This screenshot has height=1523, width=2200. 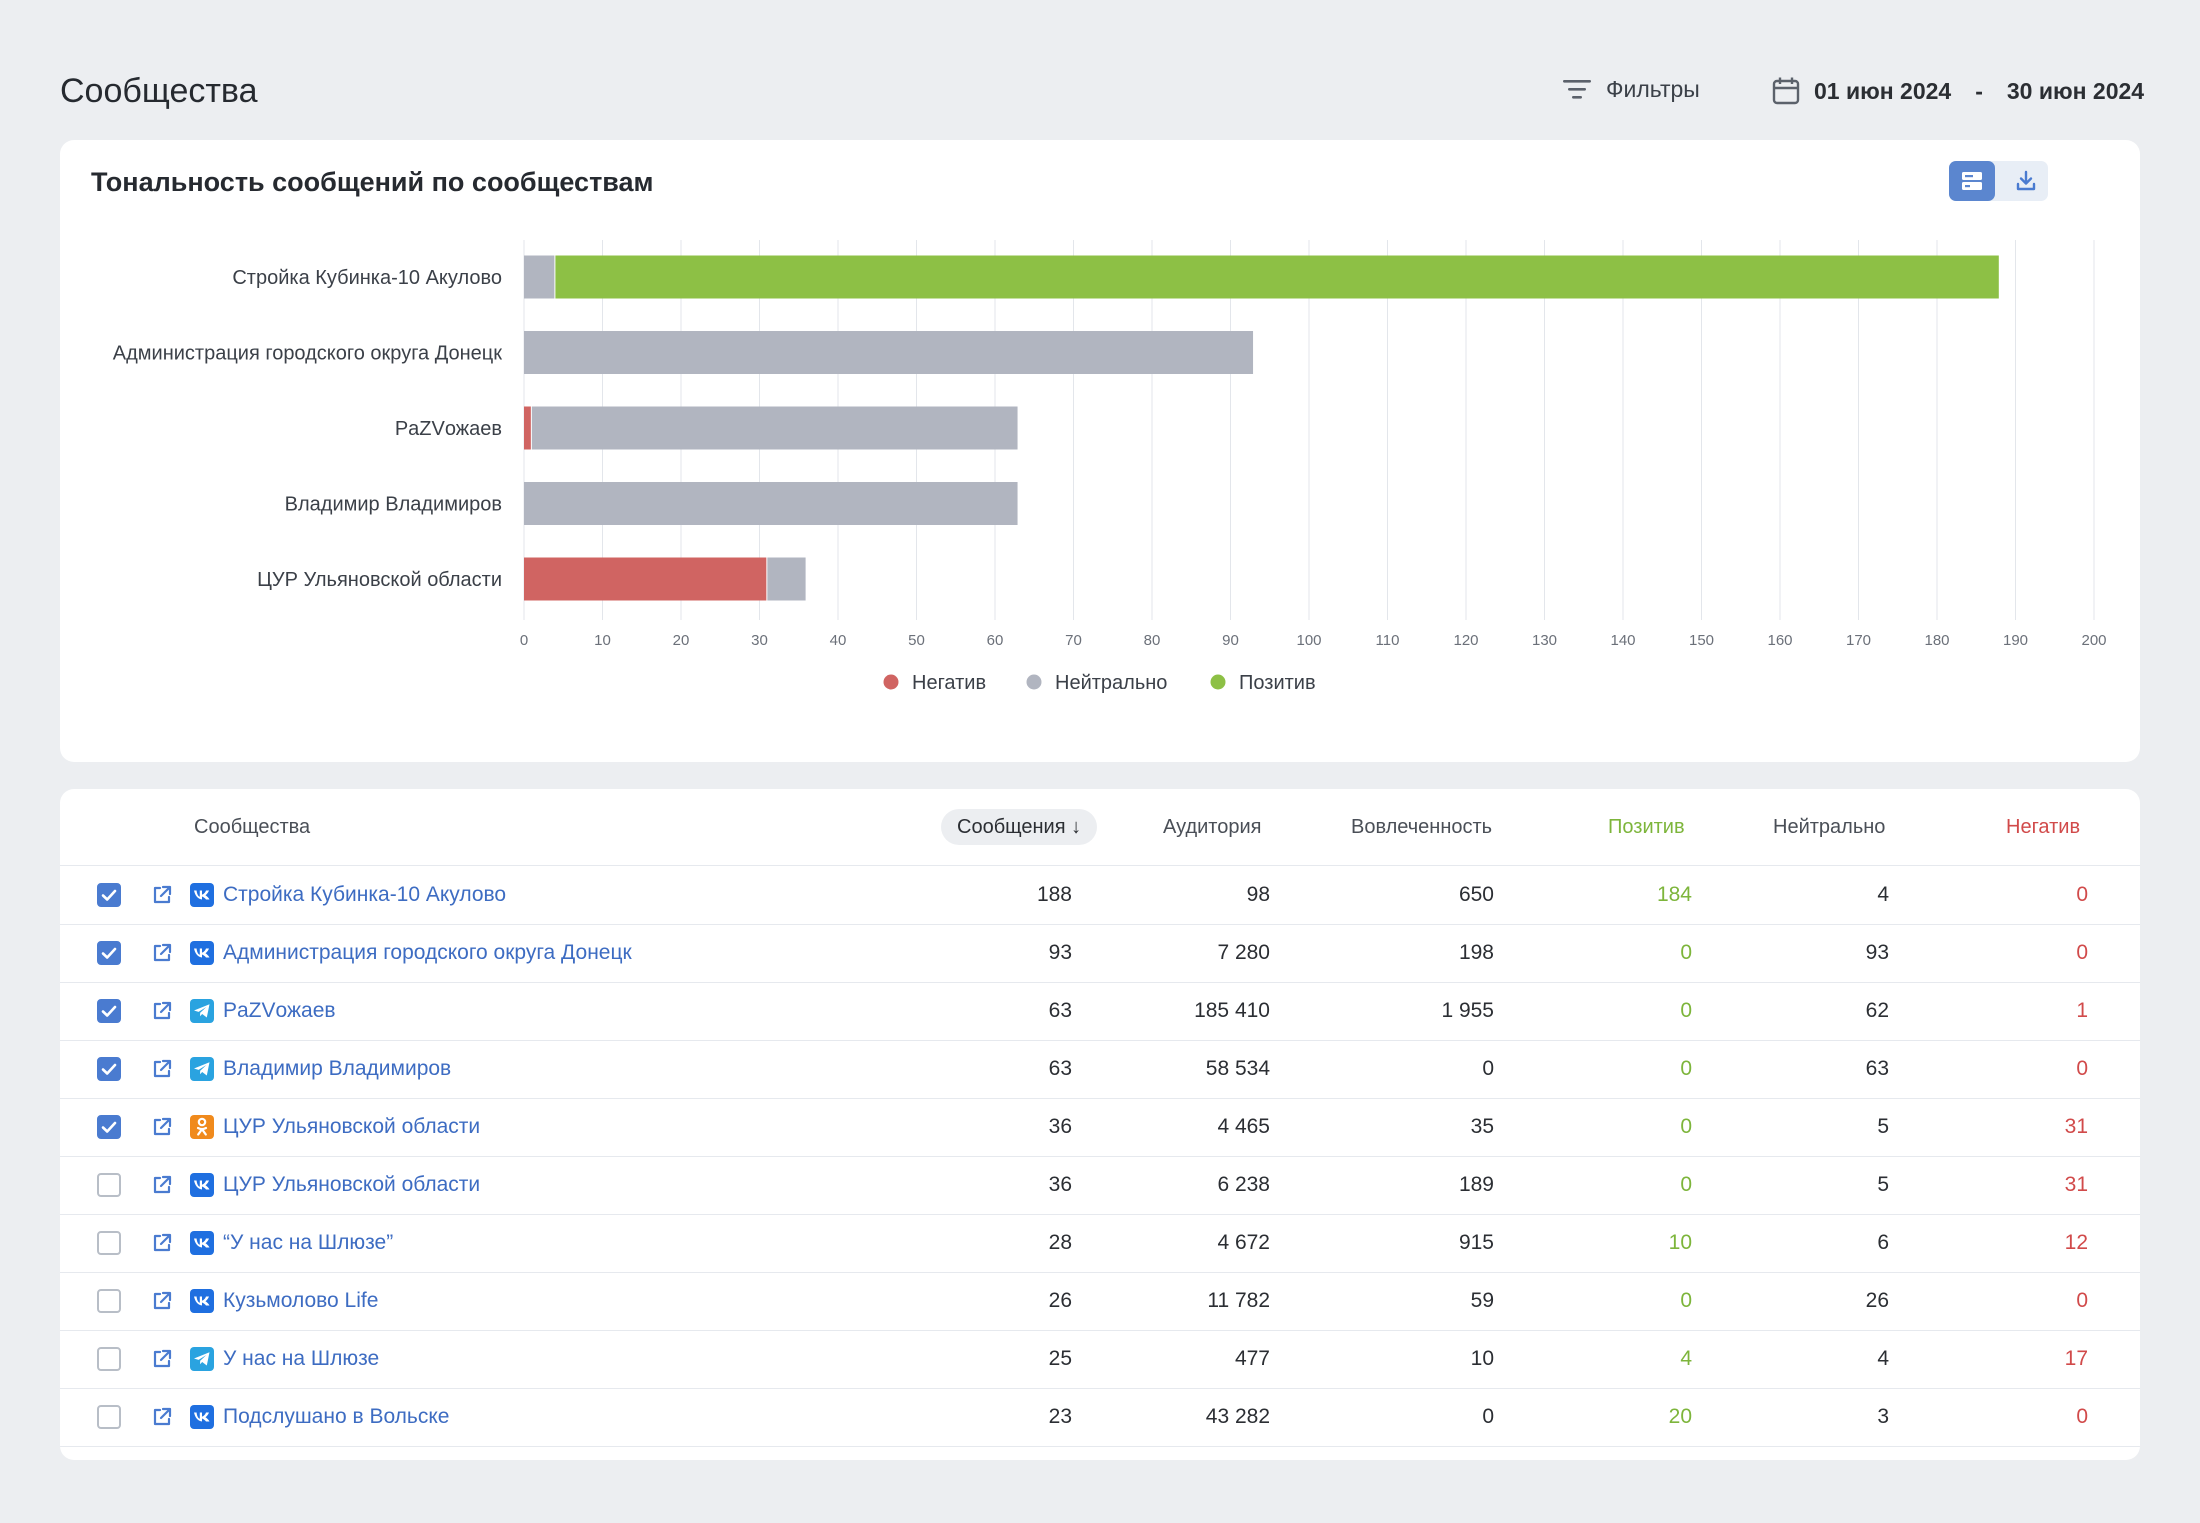 What do you see at coordinates (1686, 1358) in the screenshot?
I see `cell-positive: 4` at bounding box center [1686, 1358].